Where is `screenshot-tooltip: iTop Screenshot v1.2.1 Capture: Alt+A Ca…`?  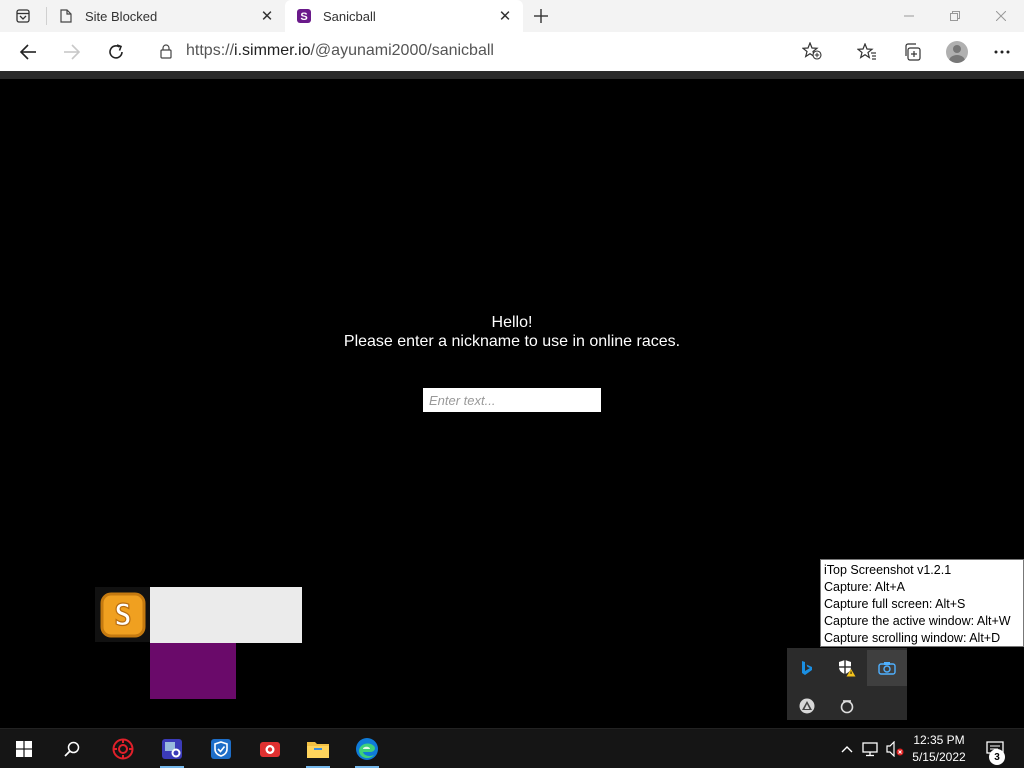 screenshot-tooltip: iTop Screenshot v1.2.1 Capture: Alt+A Ca… is located at coordinates (922, 603).